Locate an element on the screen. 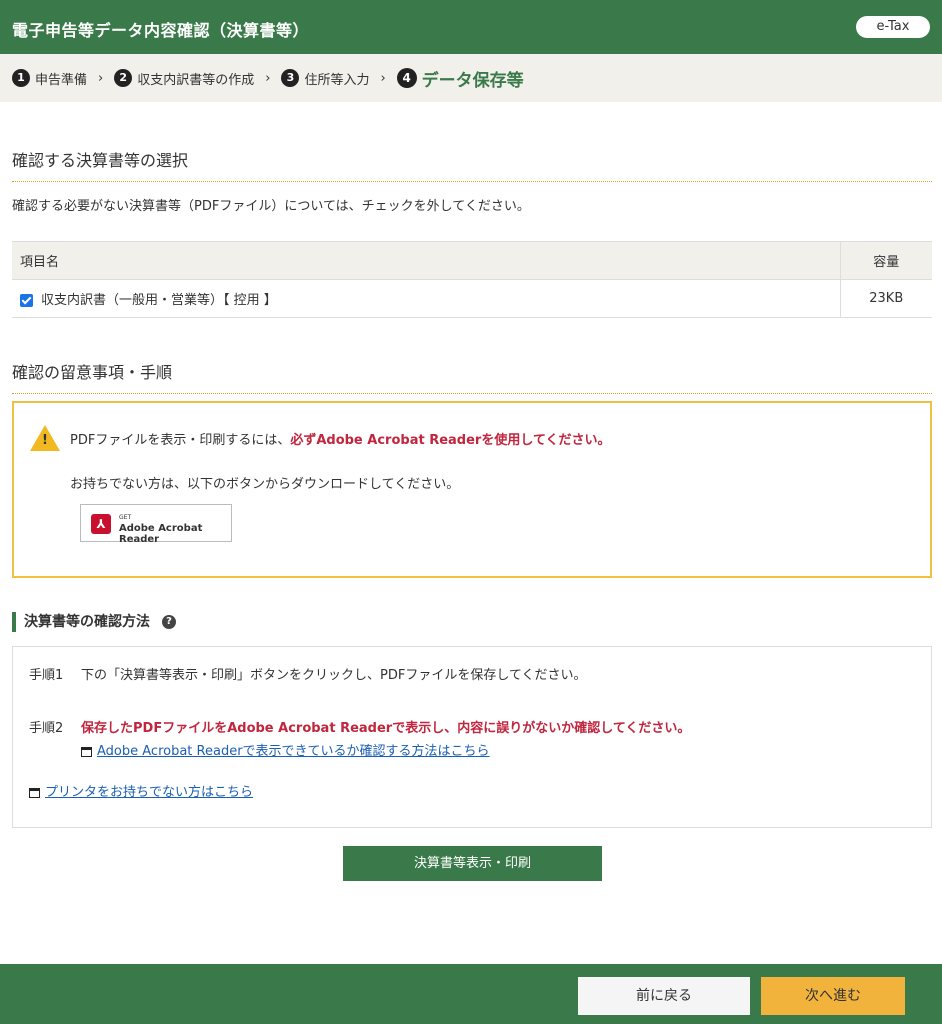  step-4-current: 4 データ保存等 is located at coordinates (460, 78).